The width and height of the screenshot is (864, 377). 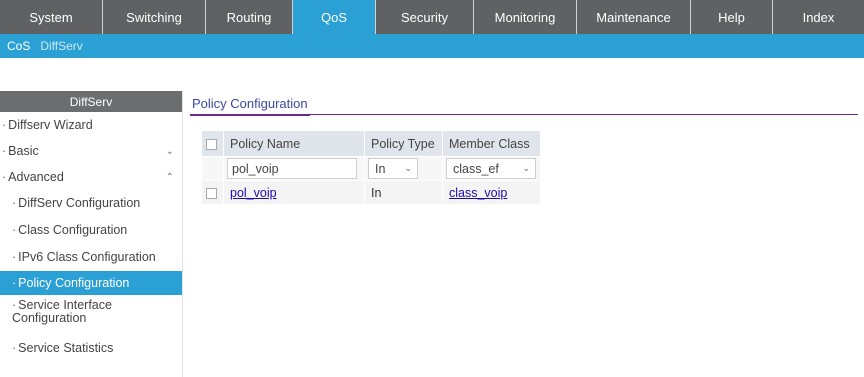 I want to click on tab-maintenance: Maintenance, so click(x=634, y=17).